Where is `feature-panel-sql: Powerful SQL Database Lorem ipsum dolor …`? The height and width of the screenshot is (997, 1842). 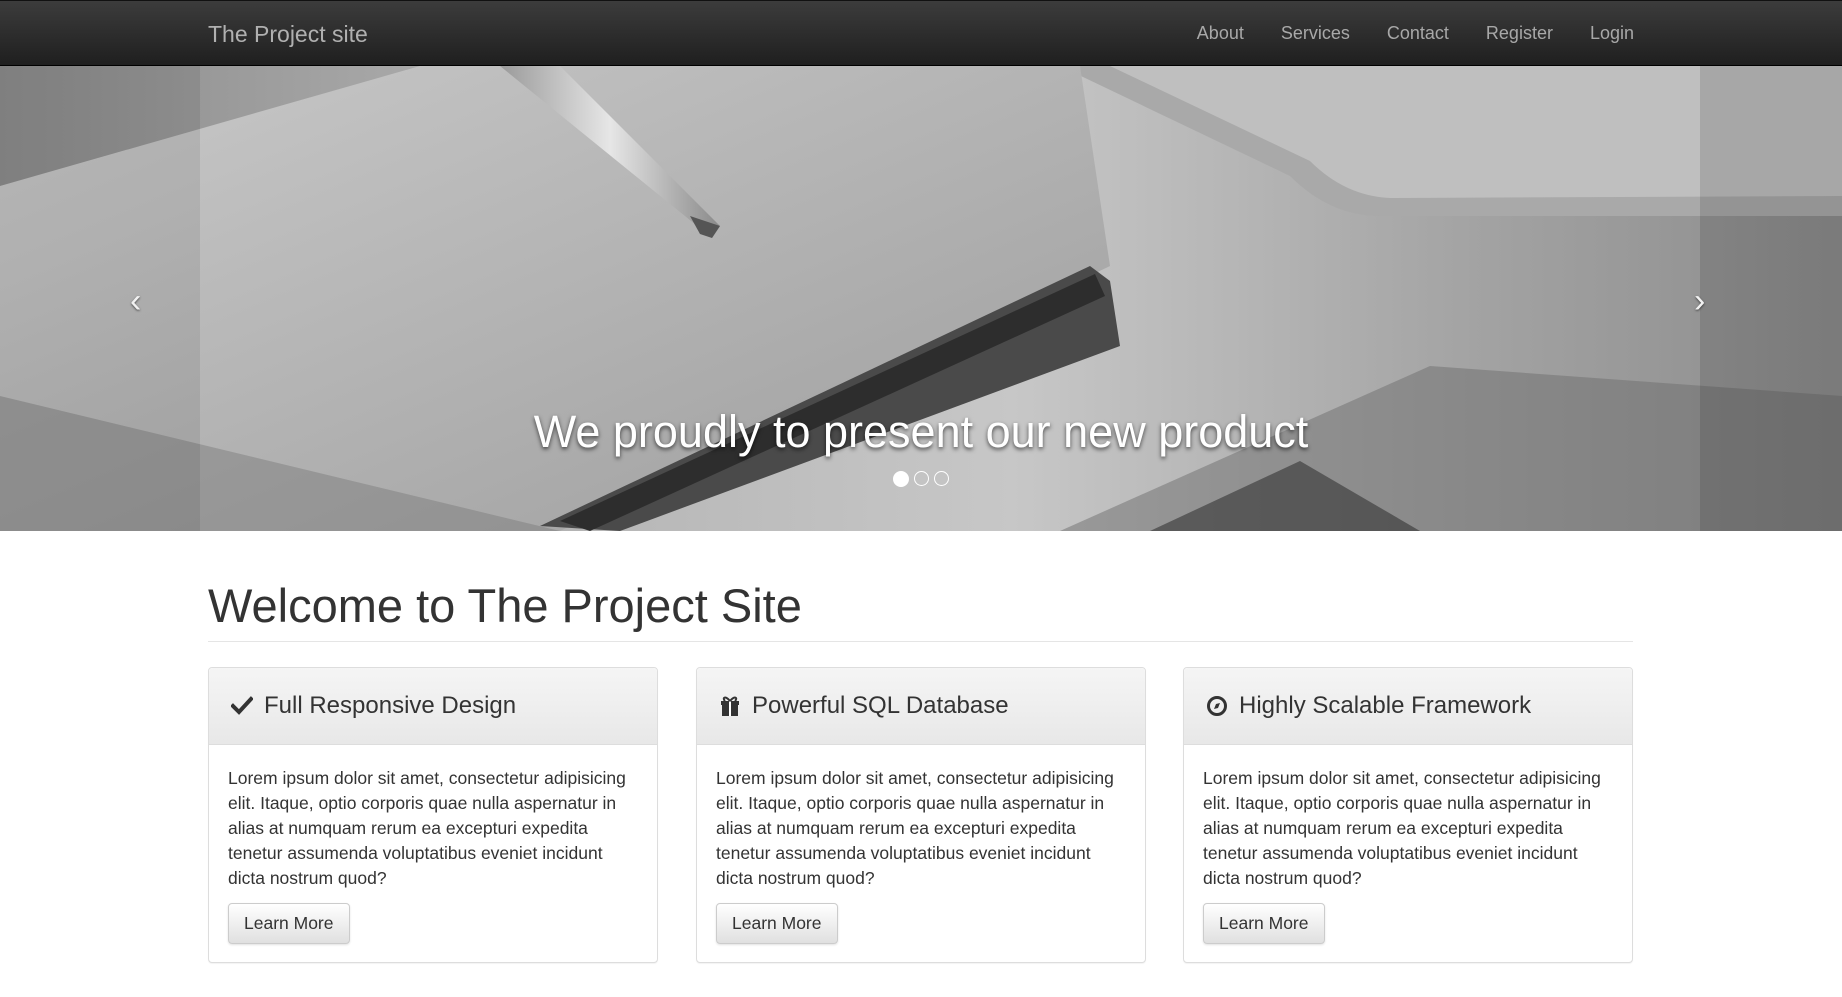
feature-panel-sql: Powerful SQL Database Lorem ipsum dolor … is located at coordinates (921, 815).